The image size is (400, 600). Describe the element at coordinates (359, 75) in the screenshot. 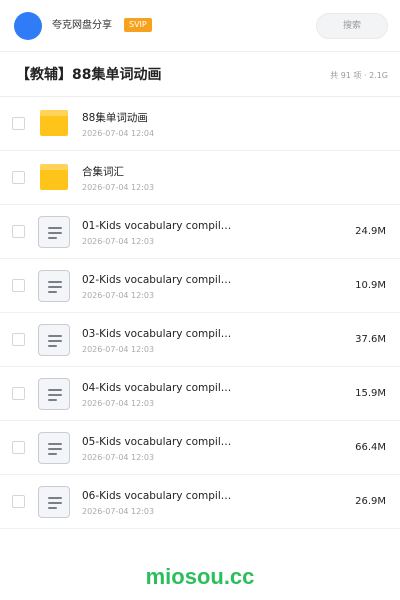

I see `folder-summary: 共 91 项 · 2.1G` at that location.